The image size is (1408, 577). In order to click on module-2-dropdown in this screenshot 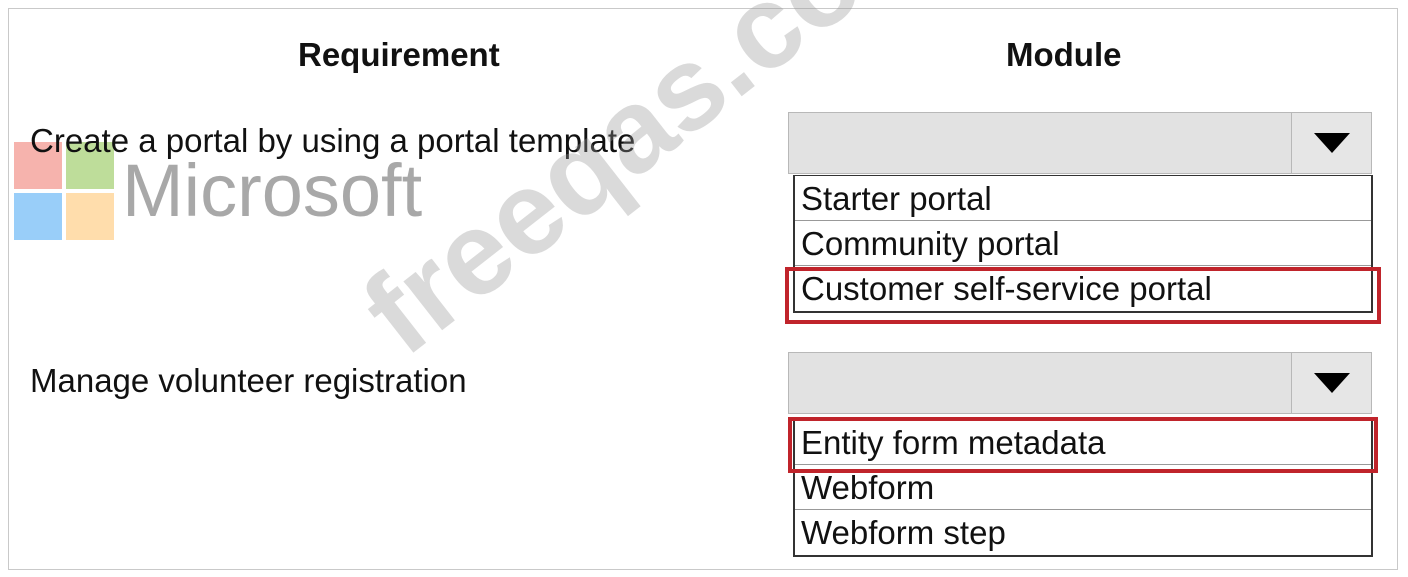, I will do `click(1080, 383)`.